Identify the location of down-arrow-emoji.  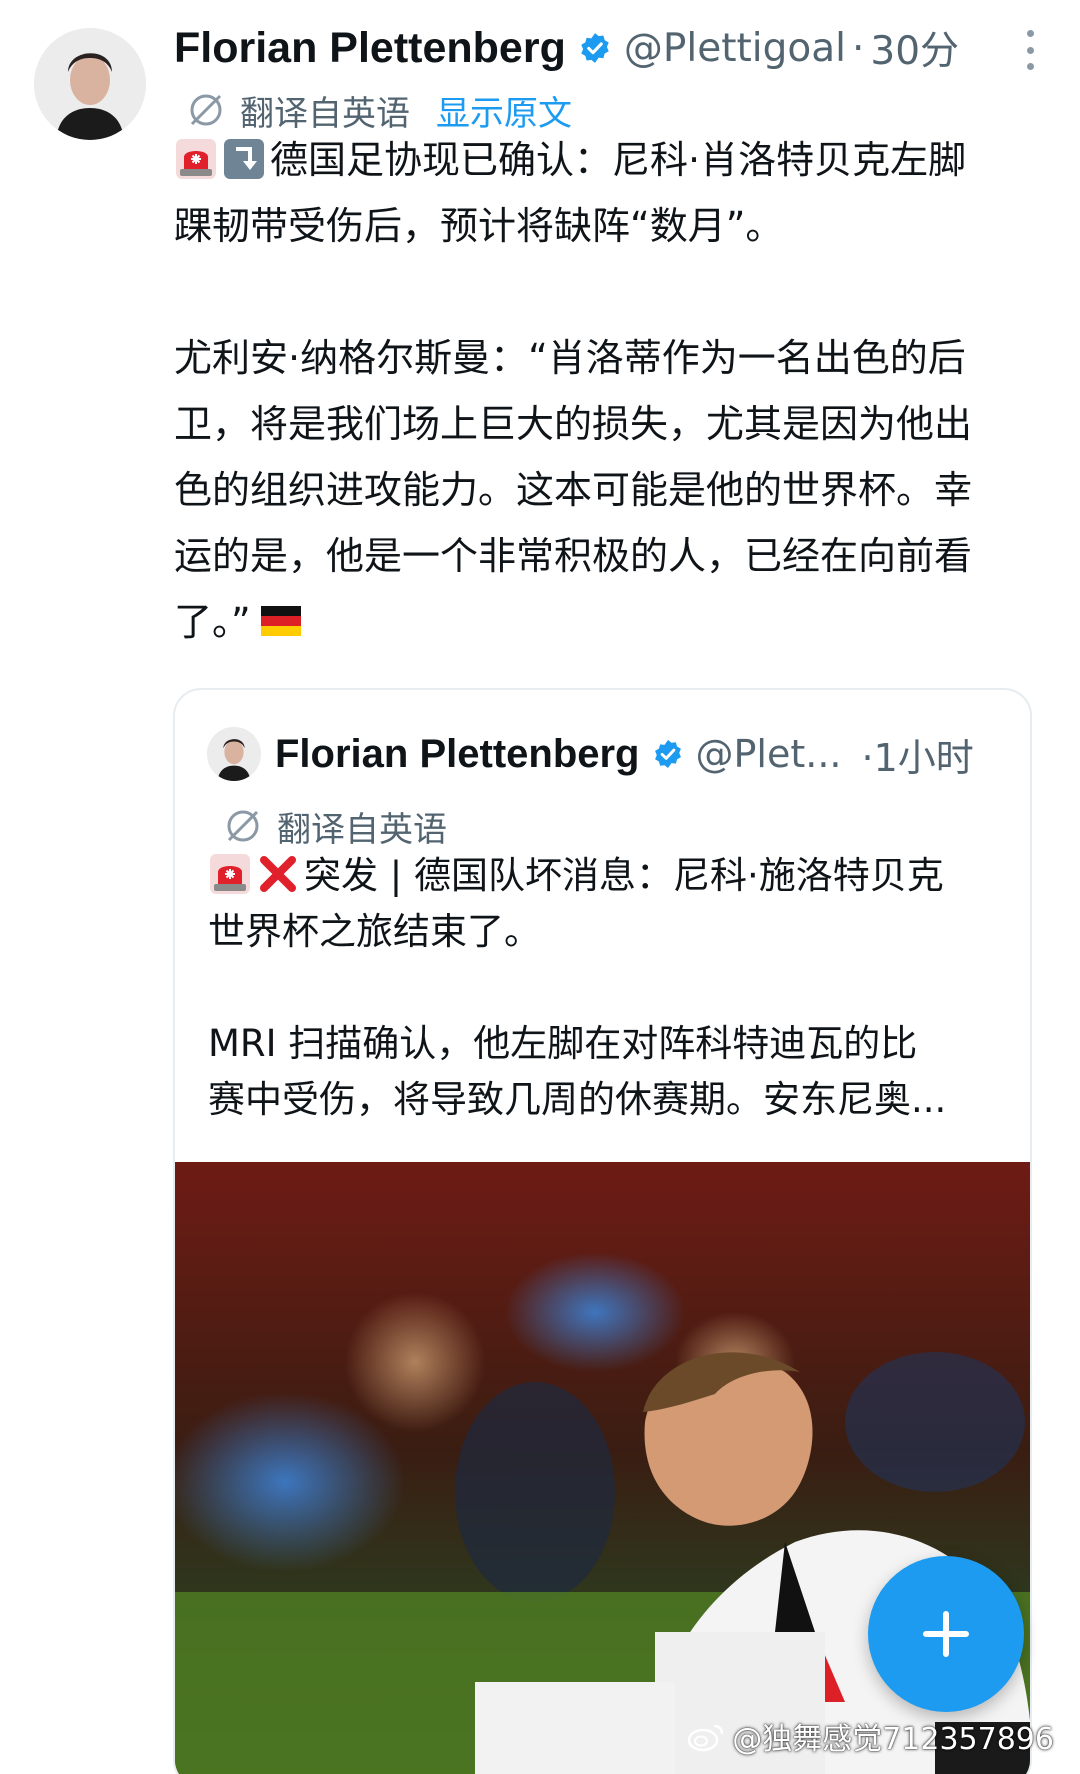
(244, 159).